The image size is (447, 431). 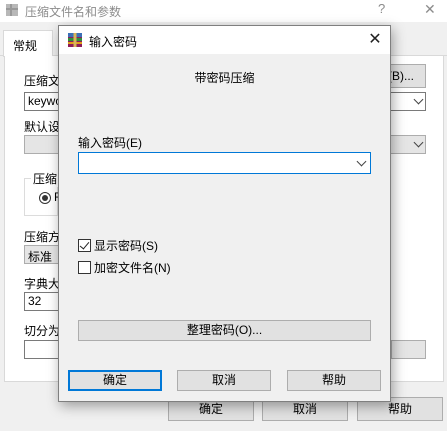 I want to click on password-dropdown-icon, so click(x=361, y=161).